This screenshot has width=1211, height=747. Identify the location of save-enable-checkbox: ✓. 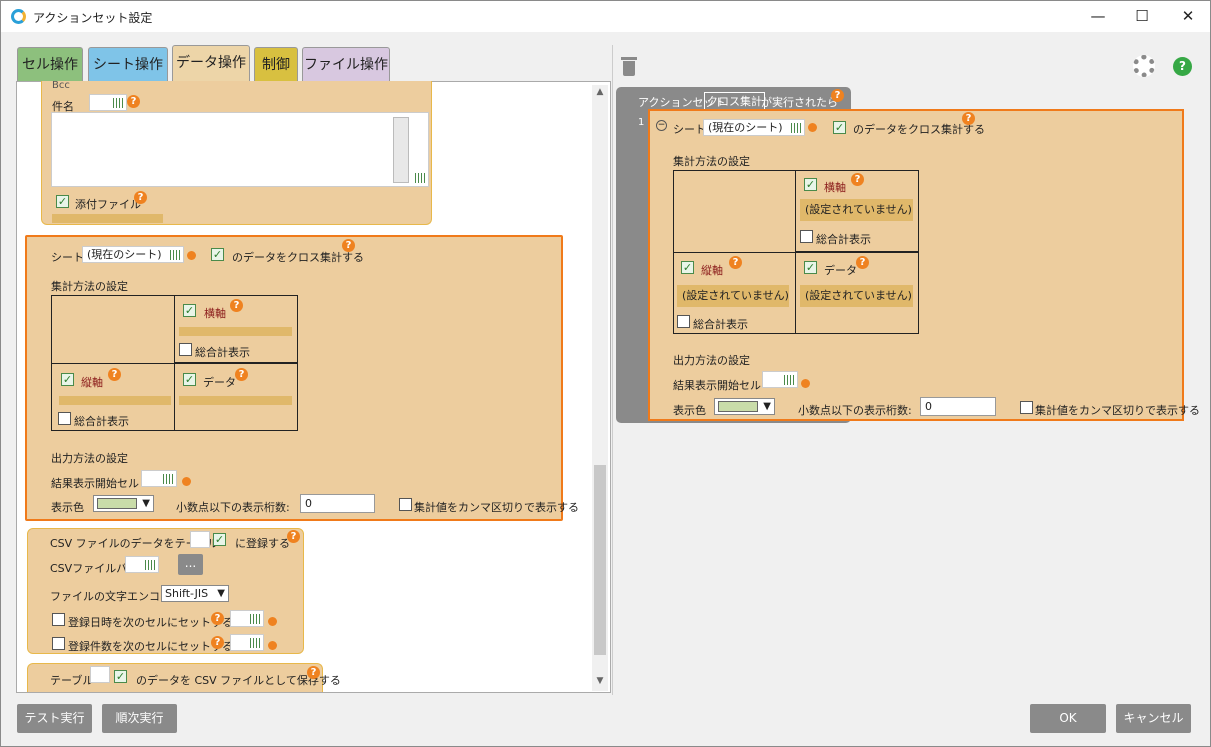
(120, 676).